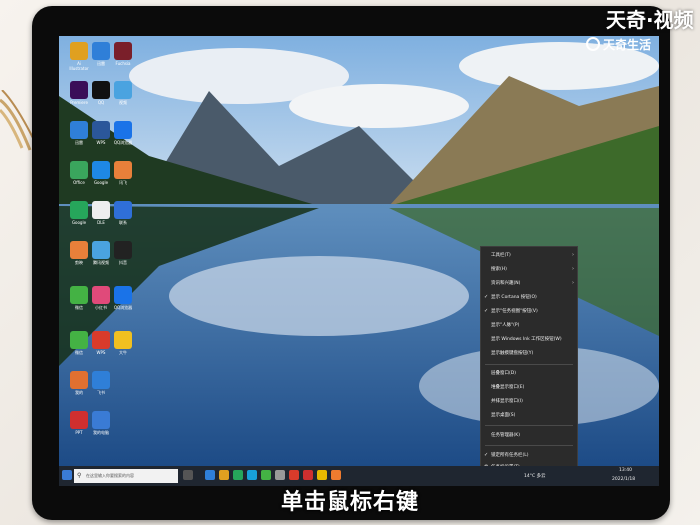 This screenshot has height=525, width=700. What do you see at coordinates (79, 102) in the screenshot?
I see `desktop-icon-label: Premiere` at bounding box center [79, 102].